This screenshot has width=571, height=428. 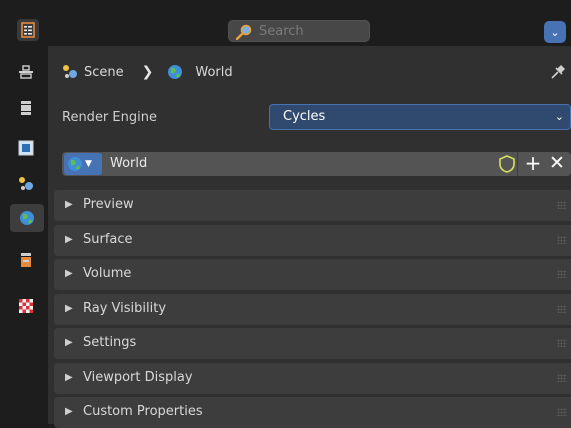 What do you see at coordinates (128, 163) in the screenshot?
I see `world-name-field: World` at bounding box center [128, 163].